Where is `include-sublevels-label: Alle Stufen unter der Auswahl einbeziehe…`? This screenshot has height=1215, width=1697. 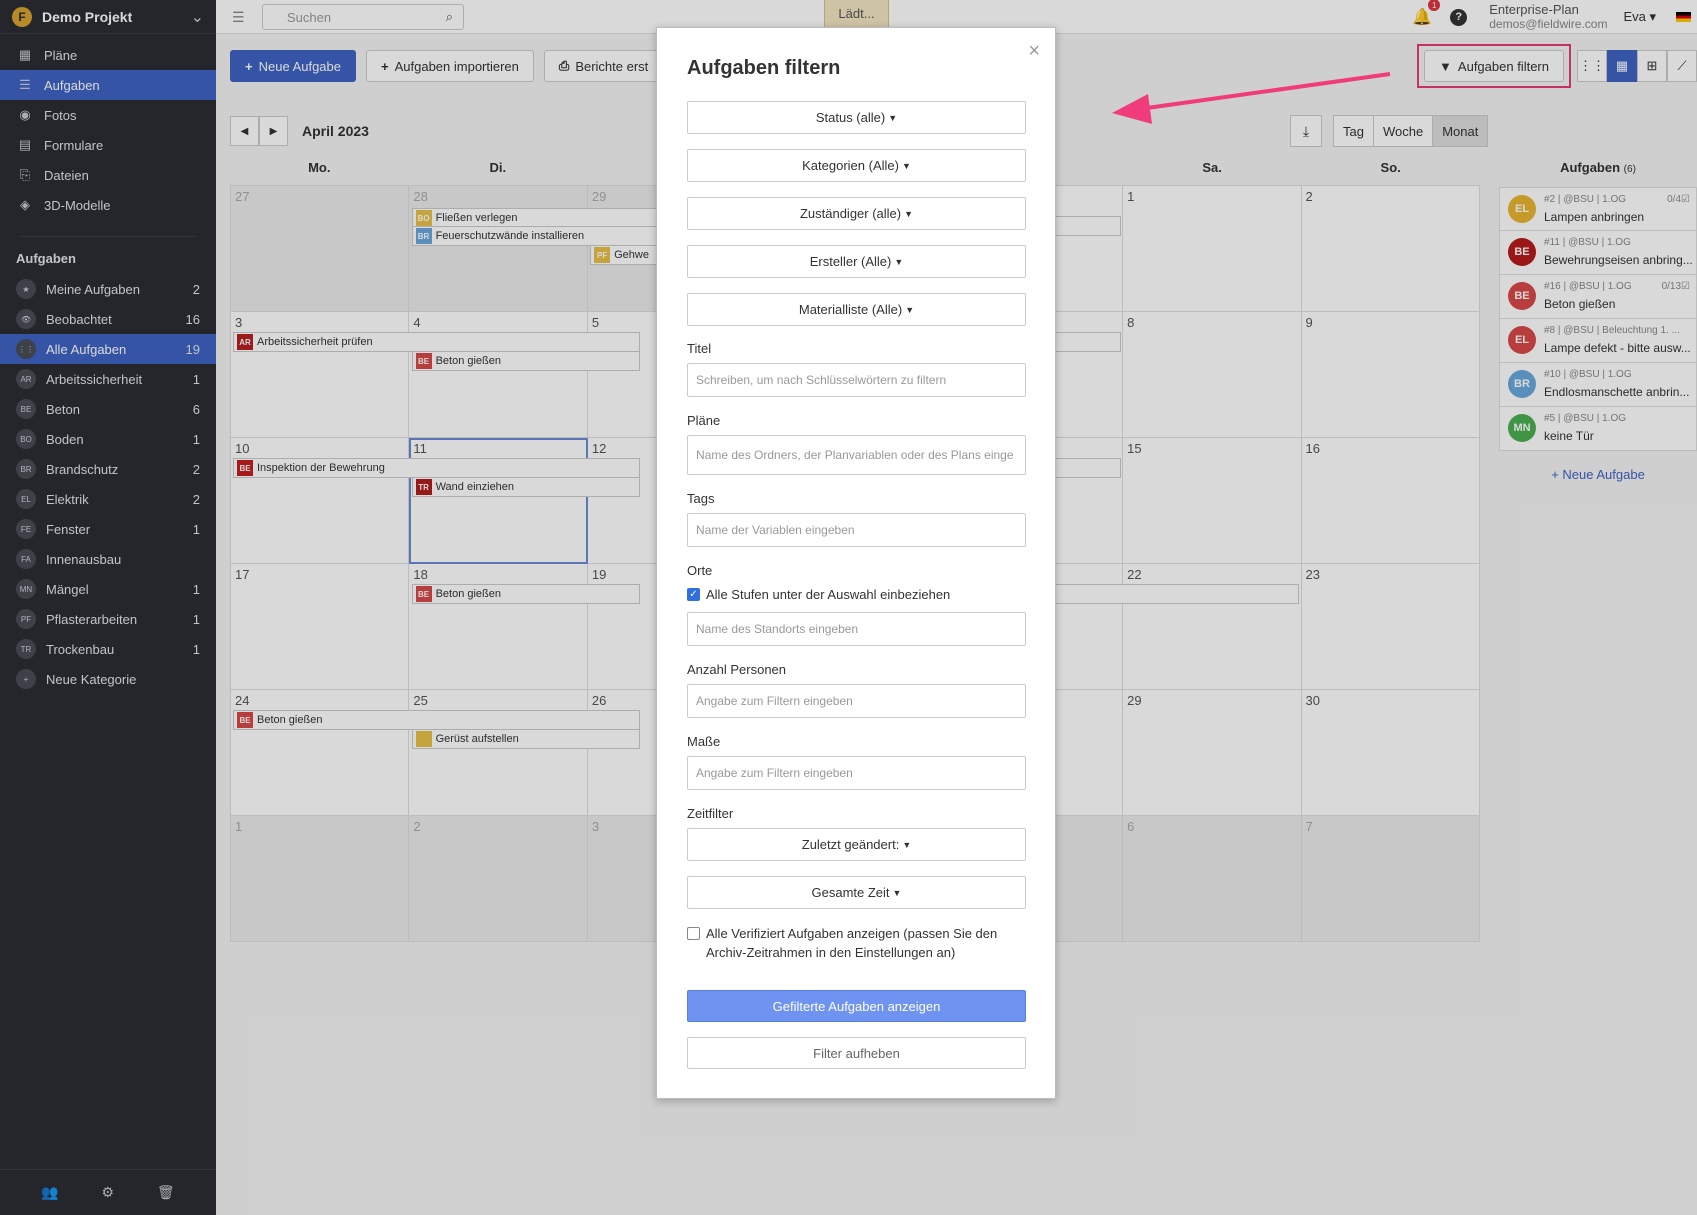
include-sublevels-label: Alle Stufen unter der Auswahl einbeziehe… is located at coordinates (828, 594).